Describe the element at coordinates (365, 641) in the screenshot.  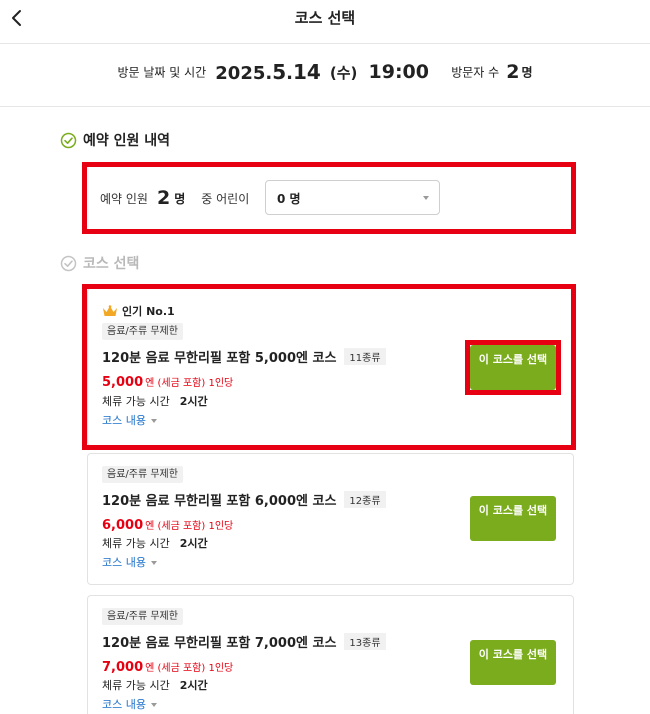
I see `drink-types-badge: 13종류` at that location.